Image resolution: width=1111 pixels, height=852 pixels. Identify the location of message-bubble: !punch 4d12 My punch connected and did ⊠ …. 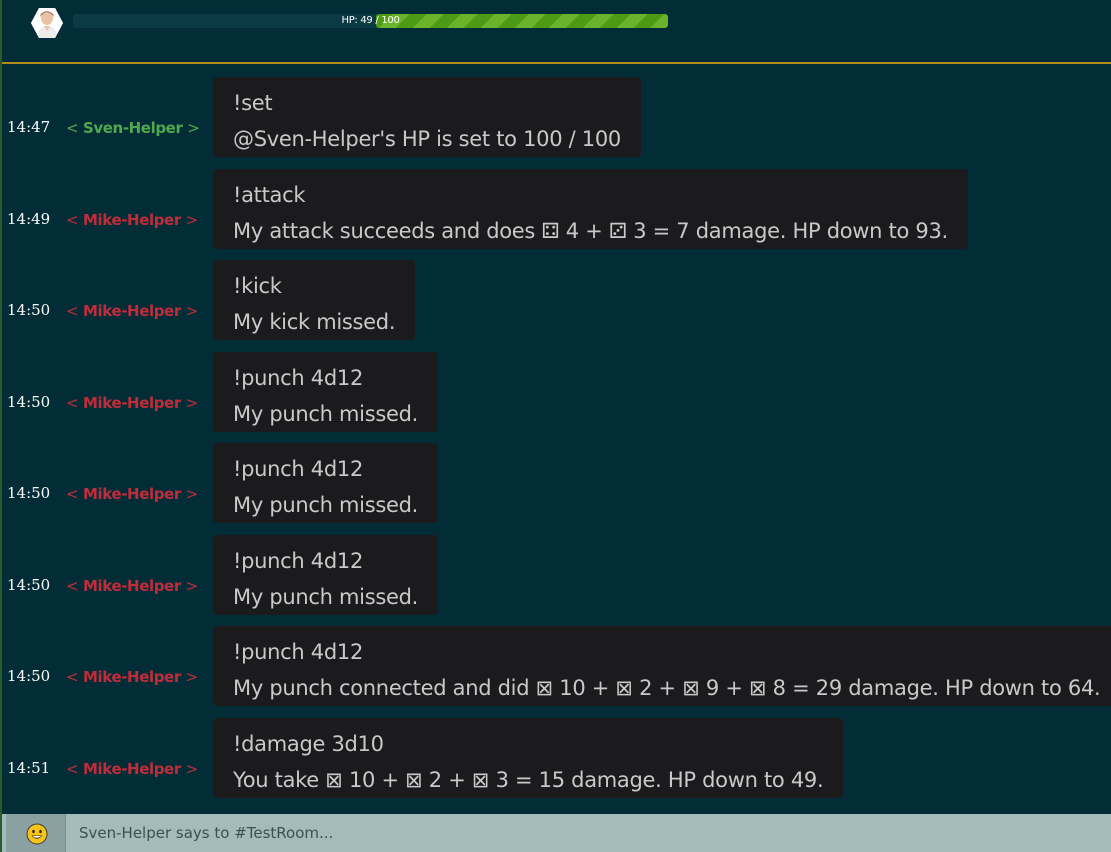
(662, 666).